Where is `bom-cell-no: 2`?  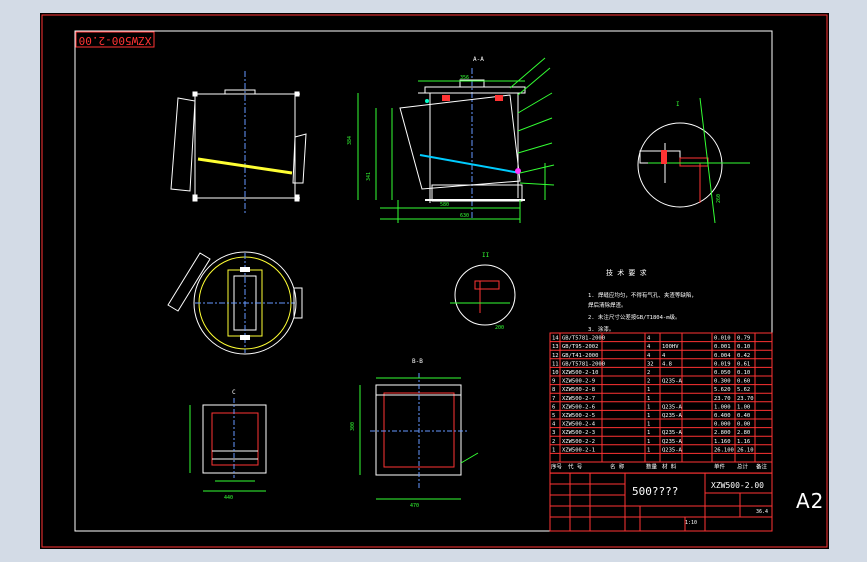
bom-cell-no: 2 is located at coordinates (553, 442).